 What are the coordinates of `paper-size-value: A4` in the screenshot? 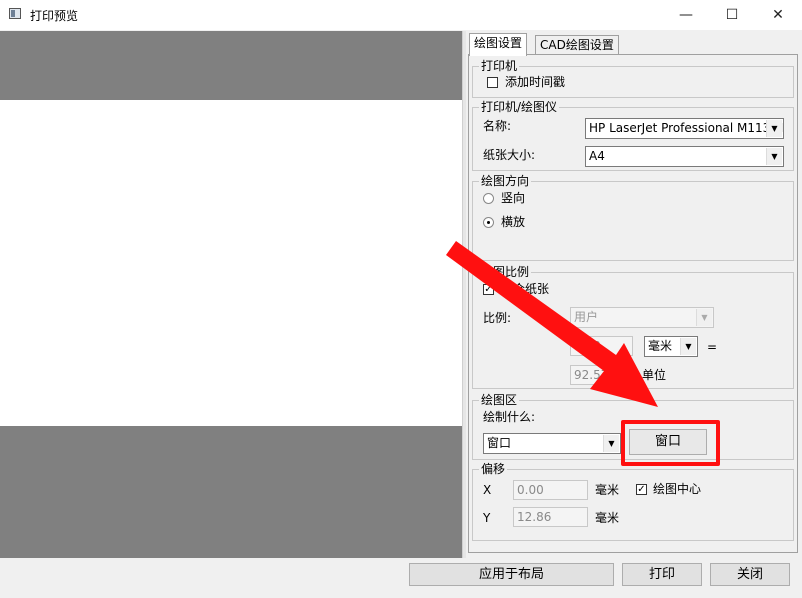 It's located at (597, 156).